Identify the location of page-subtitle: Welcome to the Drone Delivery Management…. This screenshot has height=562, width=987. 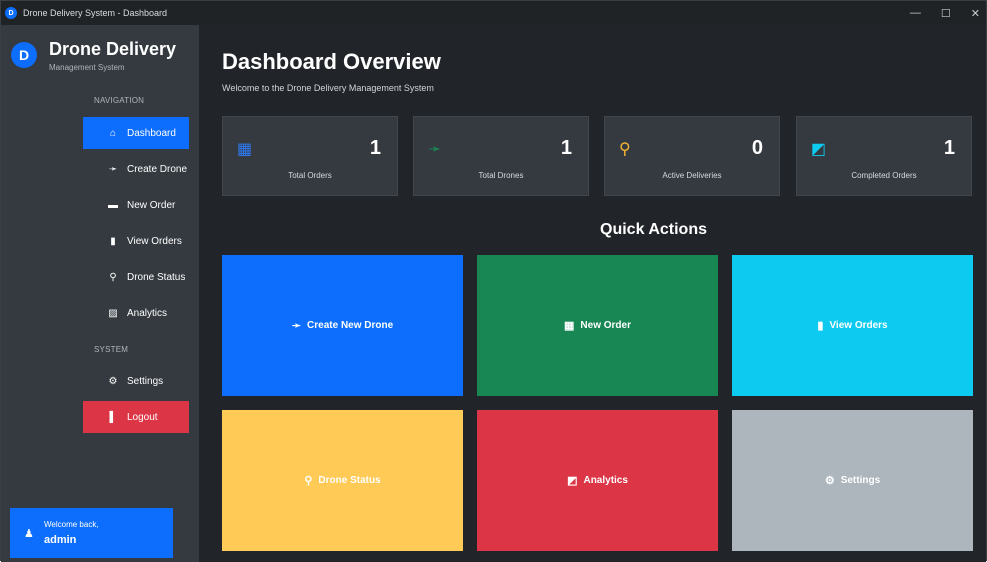
(328, 88).